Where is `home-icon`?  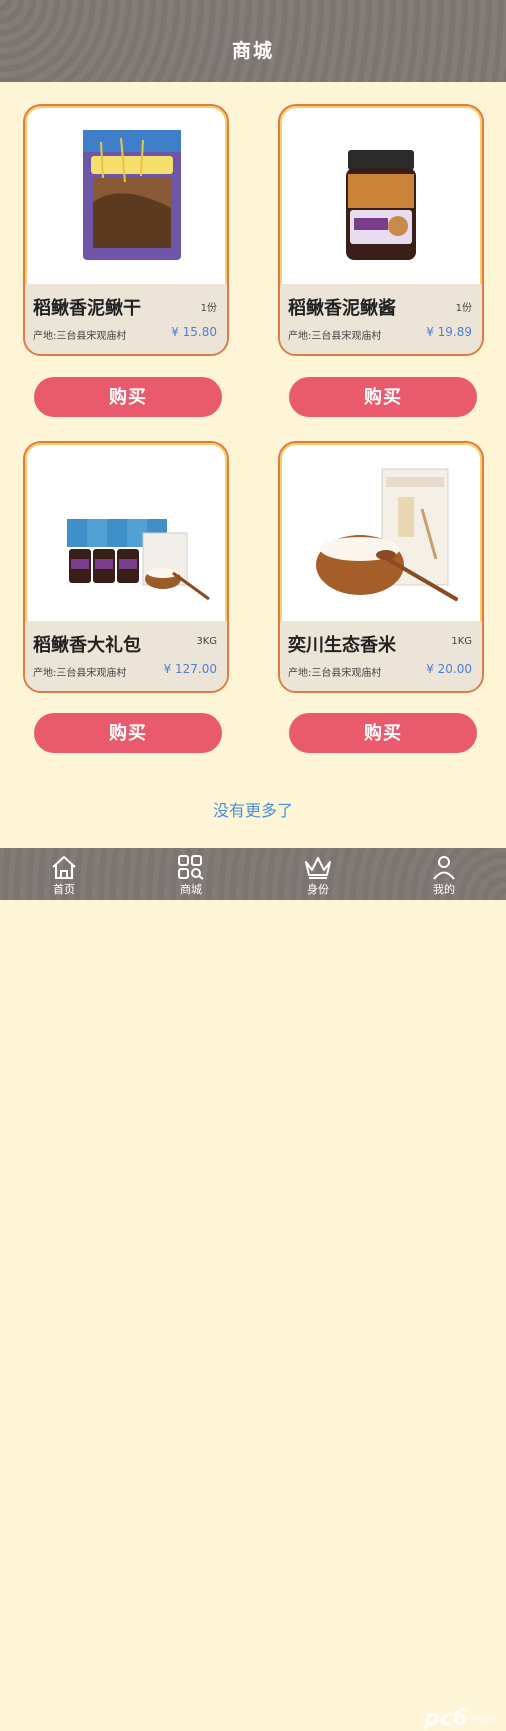 home-icon is located at coordinates (64, 867).